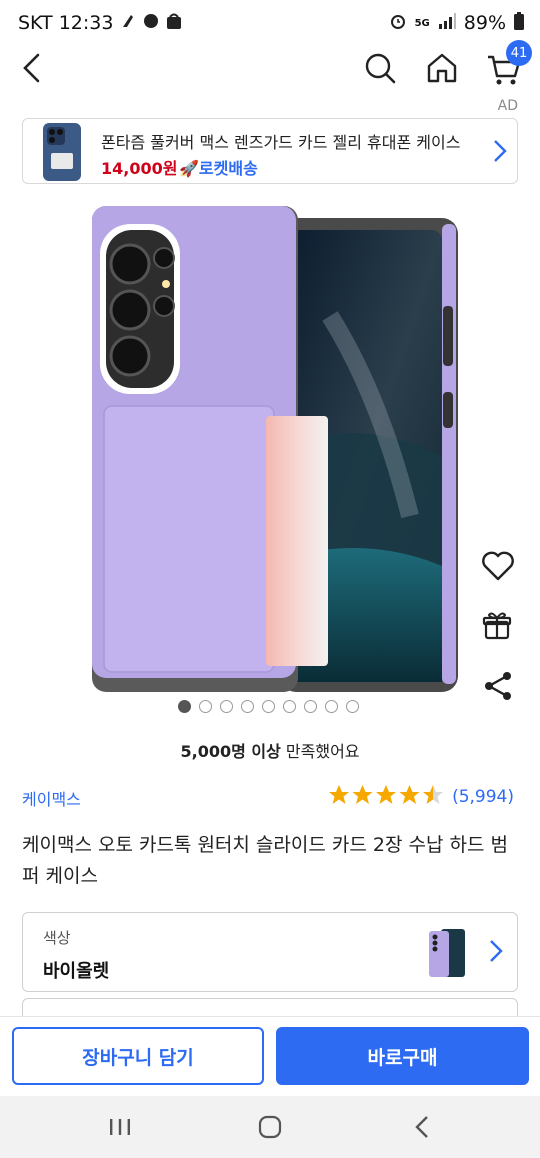 The height and width of the screenshot is (1158, 540). I want to click on satisfaction-text: 5,000명 이상 만족했어요, so click(270, 750).